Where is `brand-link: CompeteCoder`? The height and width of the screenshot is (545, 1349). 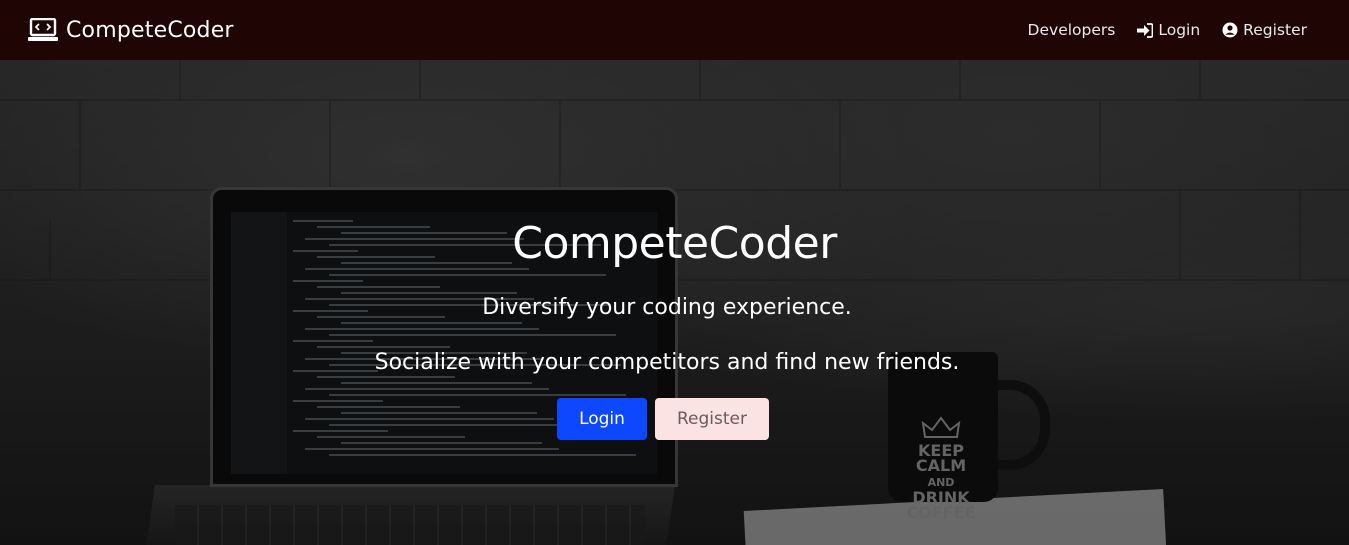
brand-link: CompeteCoder is located at coordinates (131, 30).